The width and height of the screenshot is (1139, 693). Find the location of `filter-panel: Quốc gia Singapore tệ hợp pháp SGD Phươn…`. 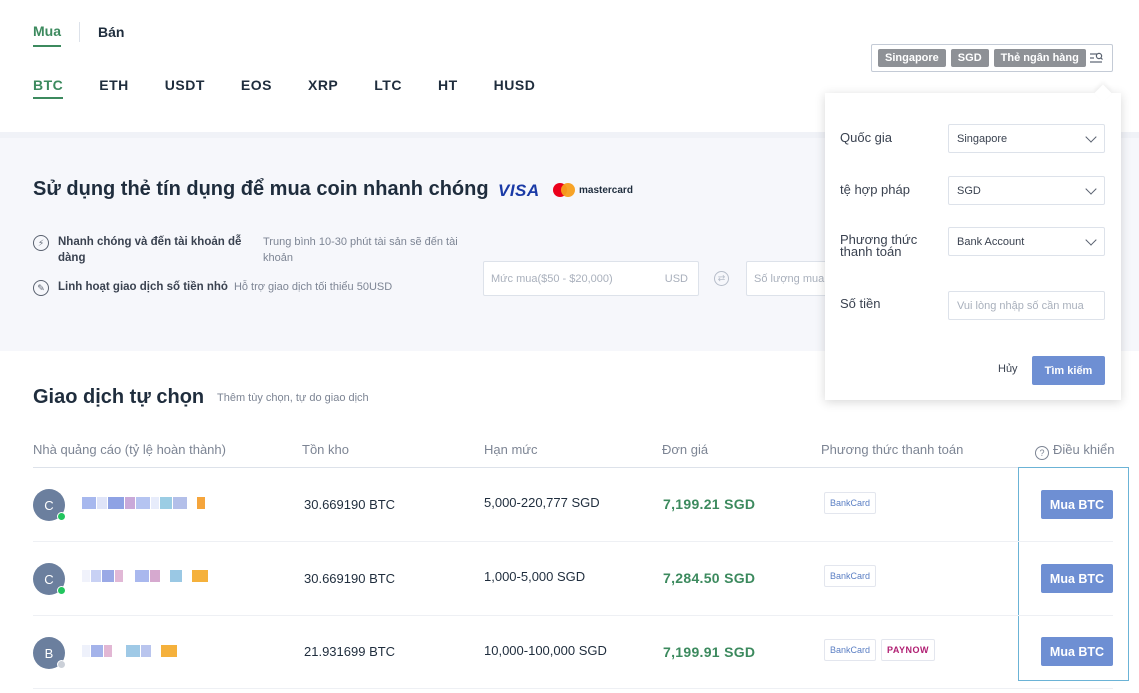

filter-panel: Quốc gia Singapore tệ hợp pháp SGD Phươn… is located at coordinates (973, 242).